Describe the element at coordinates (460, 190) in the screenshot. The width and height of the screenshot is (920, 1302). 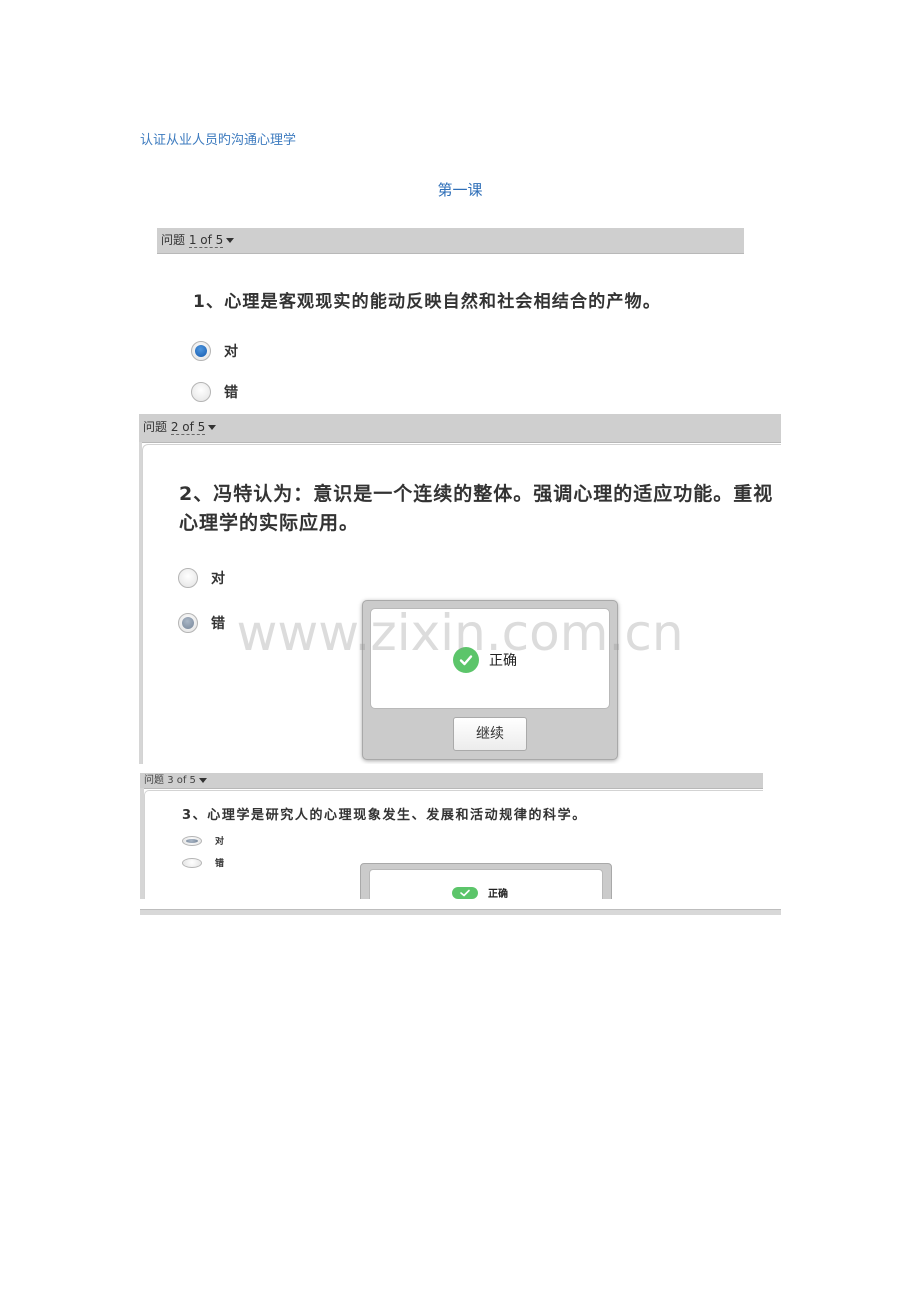
I see `lesson-title: 第一课` at that location.